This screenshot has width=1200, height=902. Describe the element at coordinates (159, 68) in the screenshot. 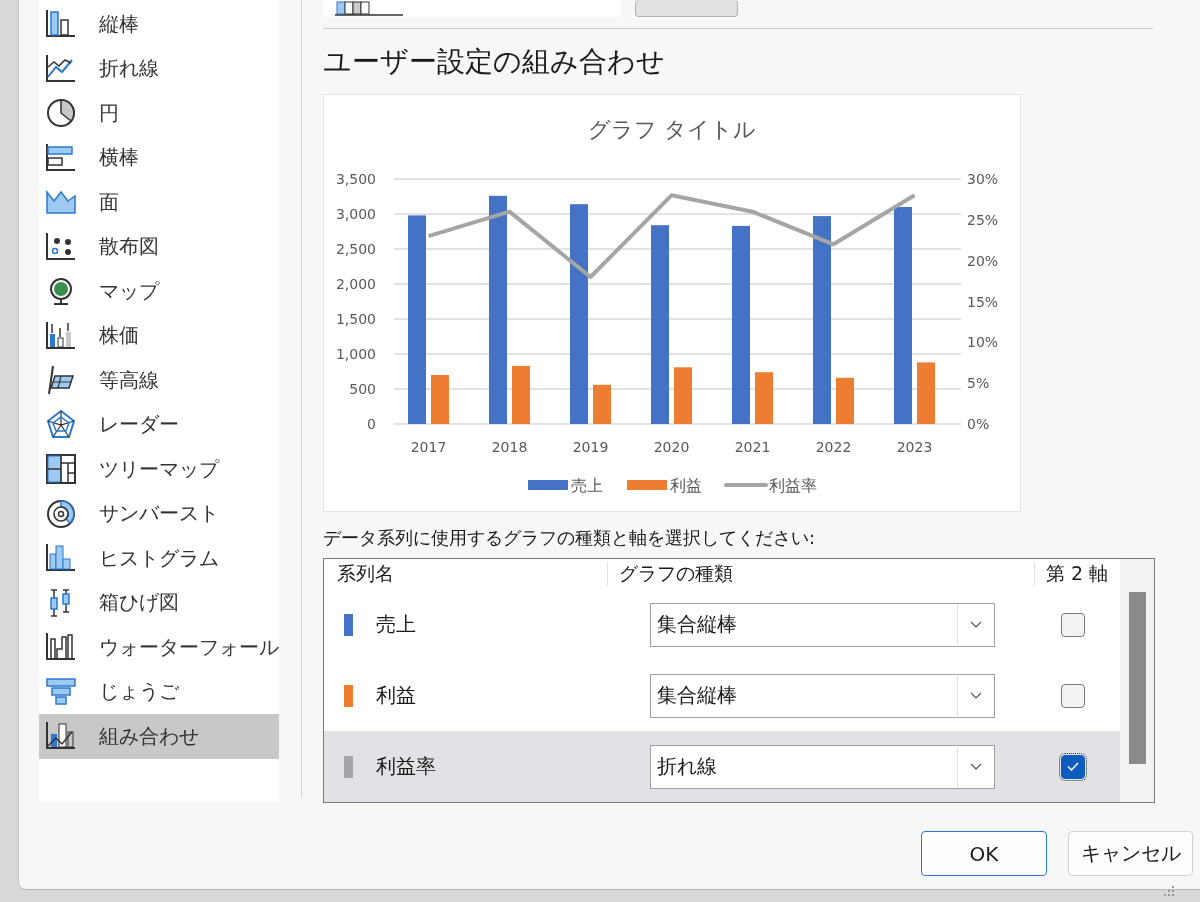

I see `chart-type-item: 折れ線` at that location.